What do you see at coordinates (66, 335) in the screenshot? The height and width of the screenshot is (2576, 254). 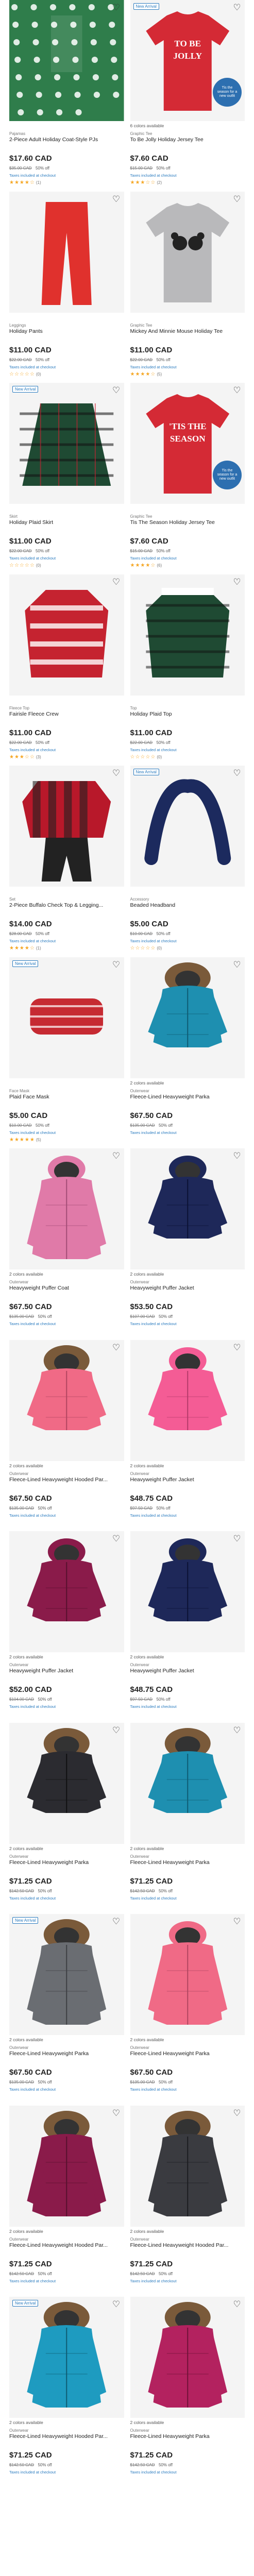 I see `product-name: Holiday Pants` at bounding box center [66, 335].